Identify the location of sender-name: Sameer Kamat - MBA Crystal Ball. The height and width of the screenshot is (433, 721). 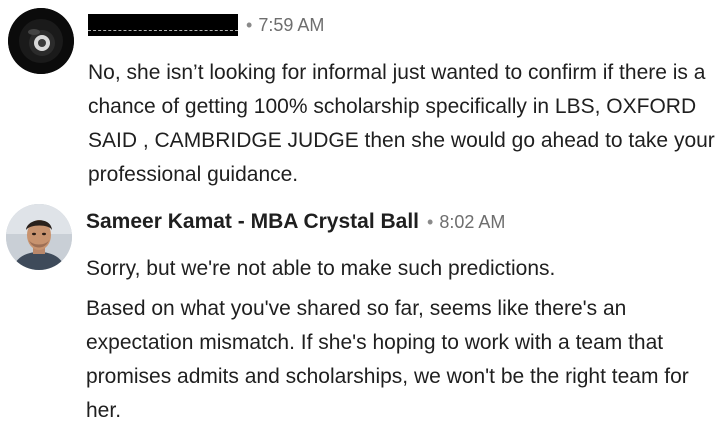
(252, 222).